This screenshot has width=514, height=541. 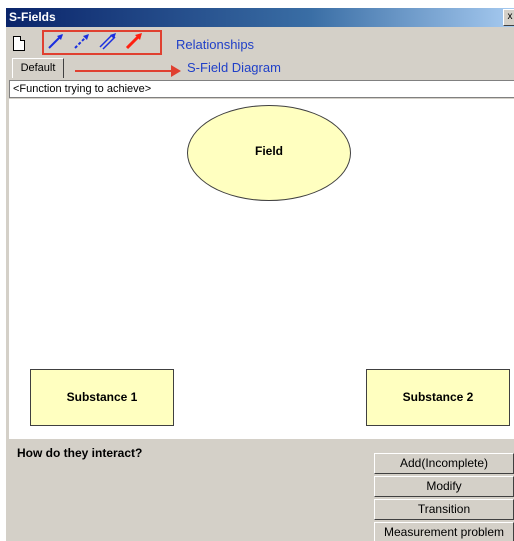 What do you see at coordinates (444, 531) in the screenshot?
I see `measurement-problem-button: Measurement problem` at bounding box center [444, 531].